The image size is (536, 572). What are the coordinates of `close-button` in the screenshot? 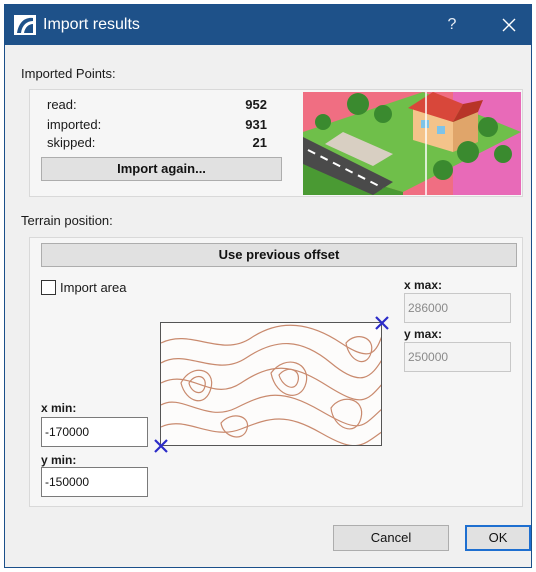 It's located at (509, 25).